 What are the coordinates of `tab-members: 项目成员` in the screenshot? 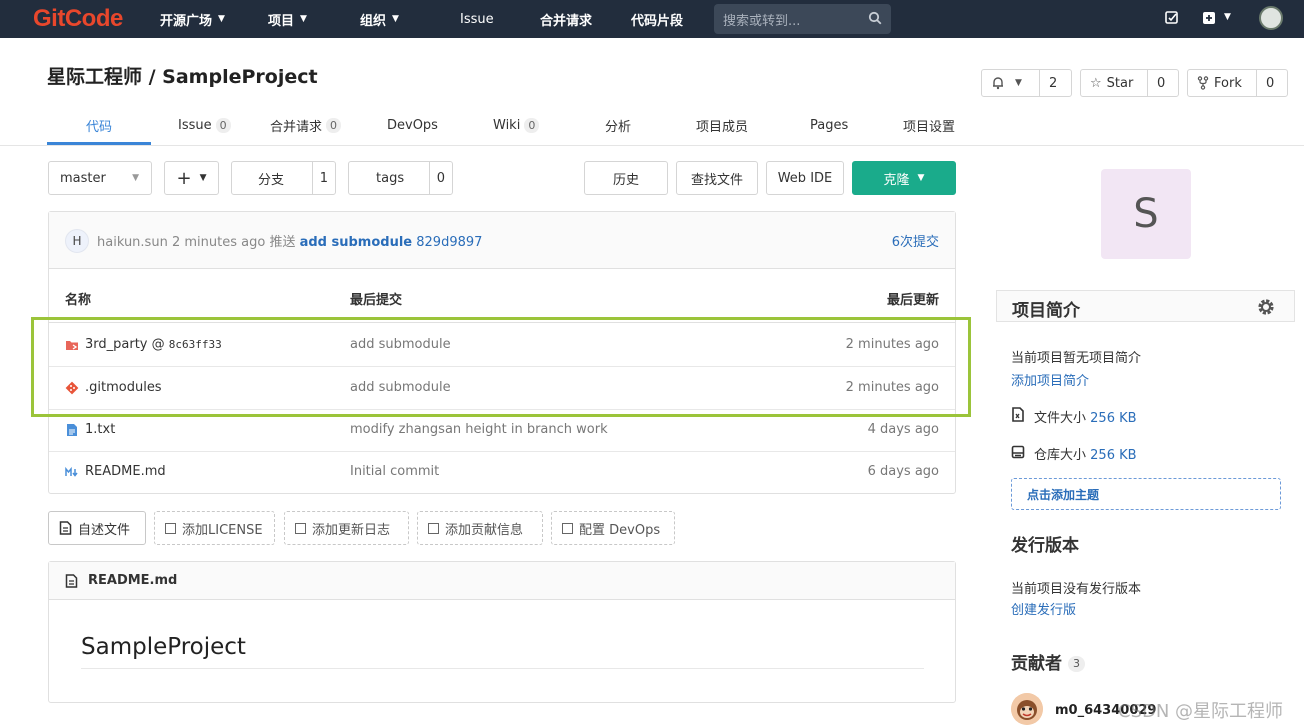 It's located at (722, 125).